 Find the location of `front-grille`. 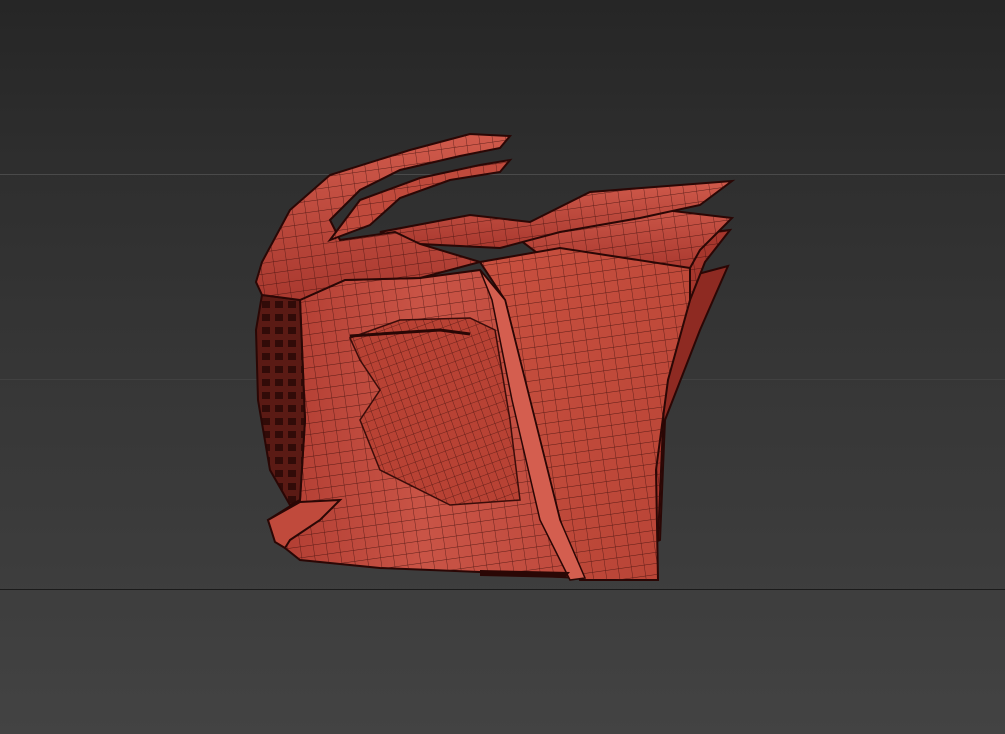

front-grille is located at coordinates (280, 400).